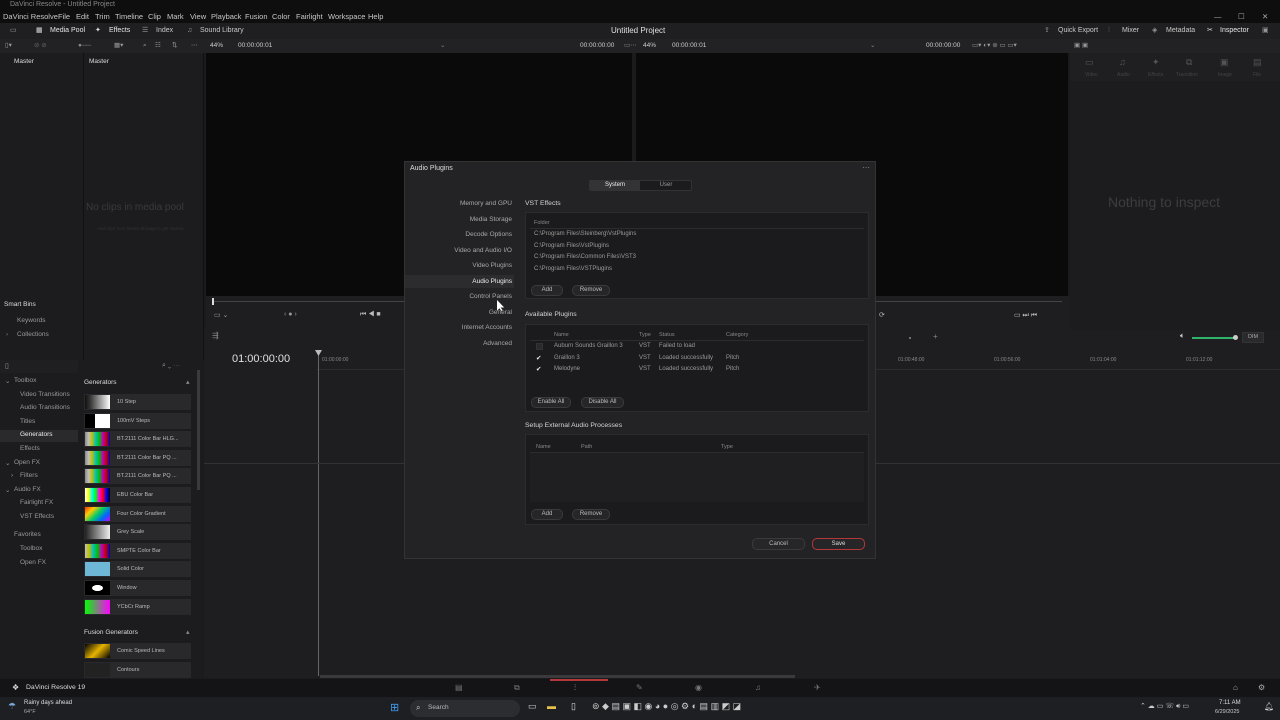  I want to click on metadata-button: Metadata, so click(1180, 31).